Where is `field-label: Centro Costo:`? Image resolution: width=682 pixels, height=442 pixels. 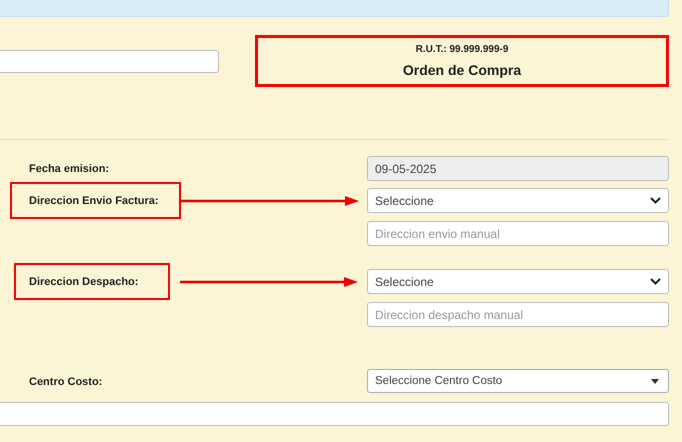 field-label: Centro Costo: is located at coordinates (65, 382).